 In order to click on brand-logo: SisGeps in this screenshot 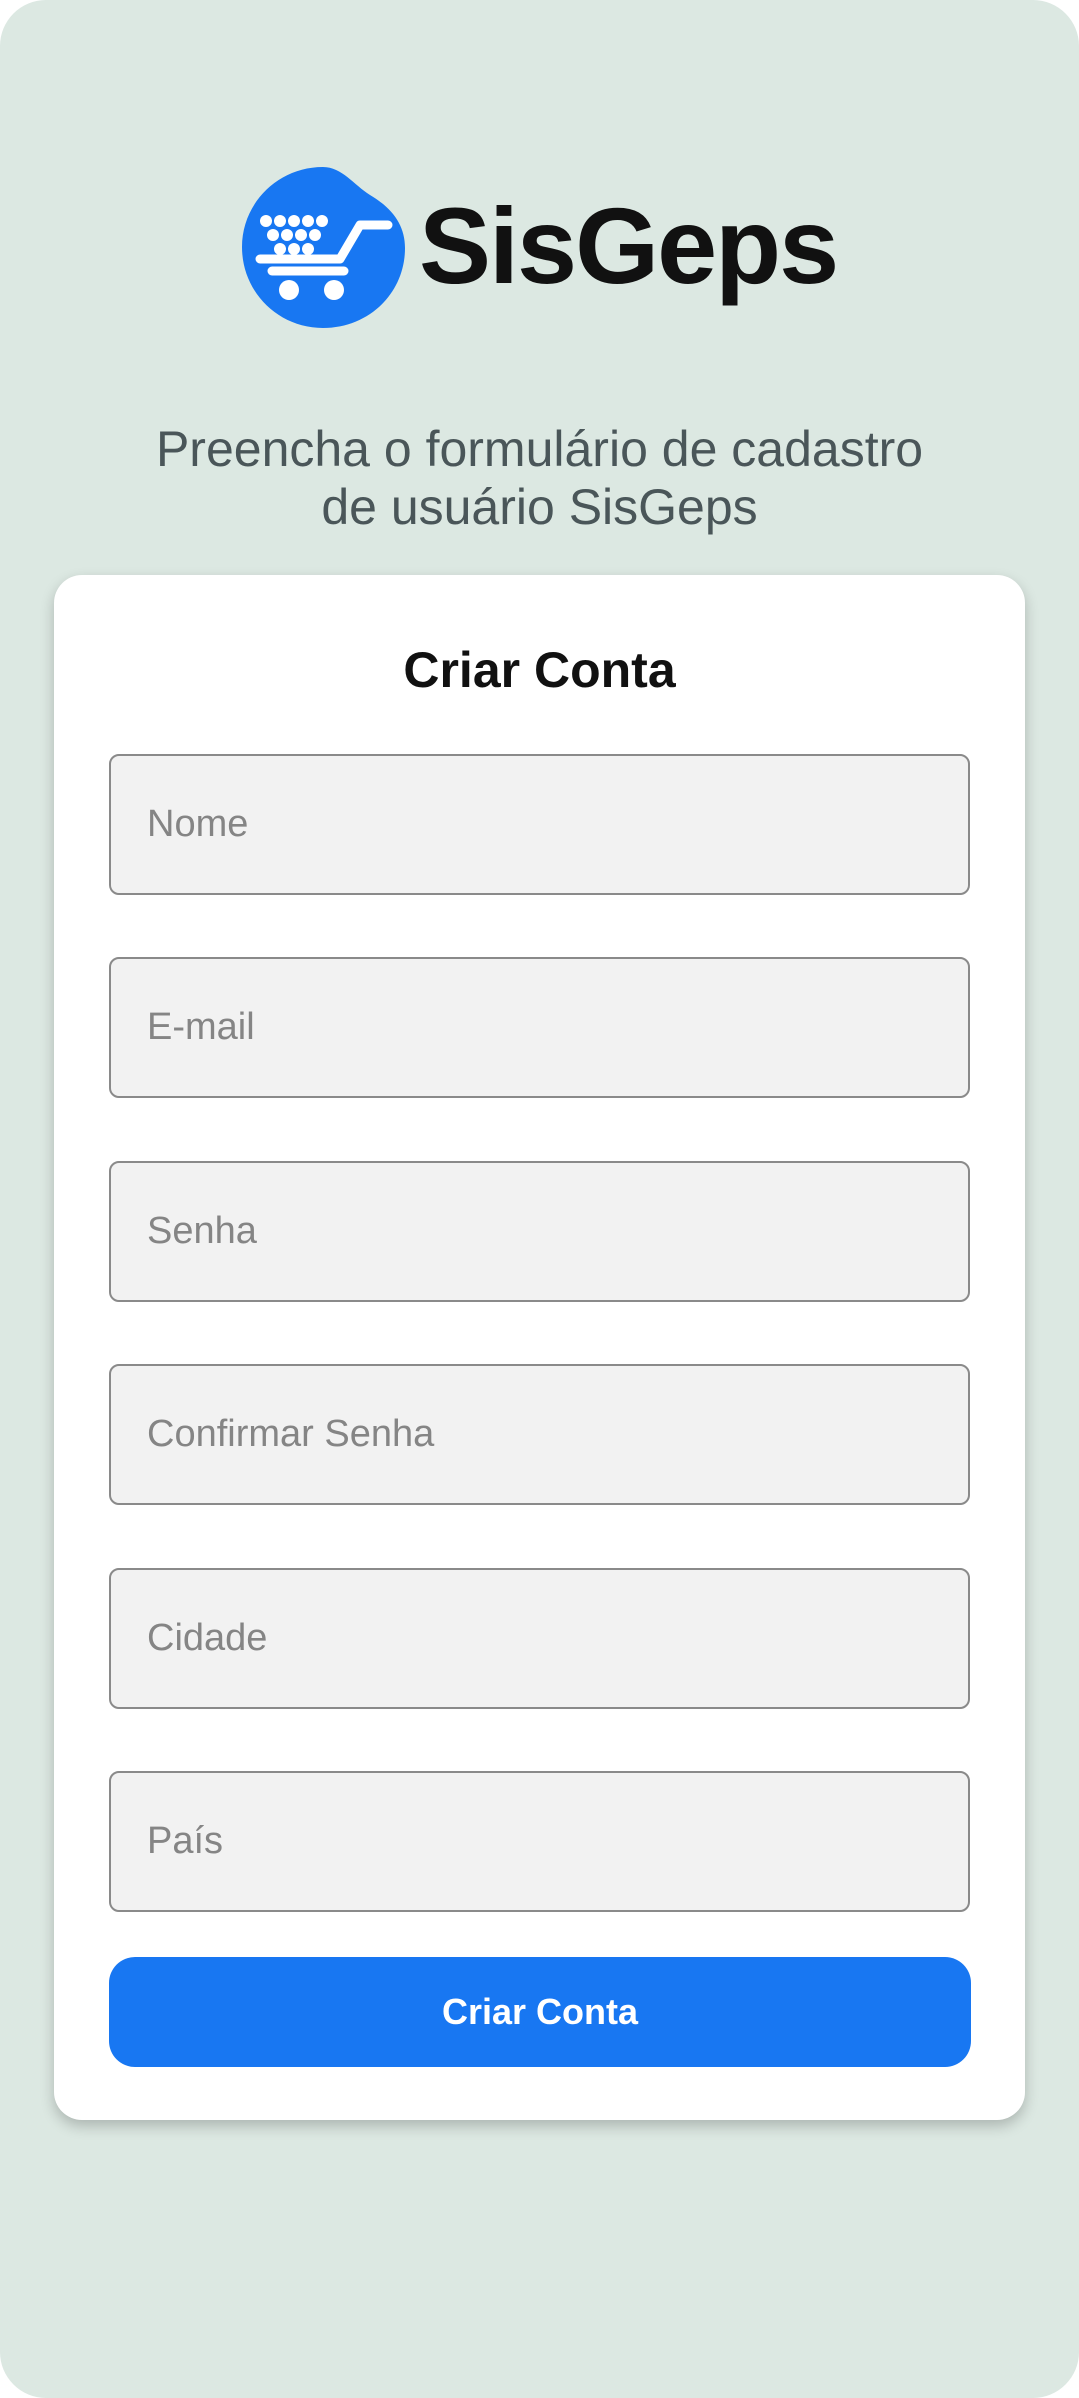, I will do `click(542, 245)`.